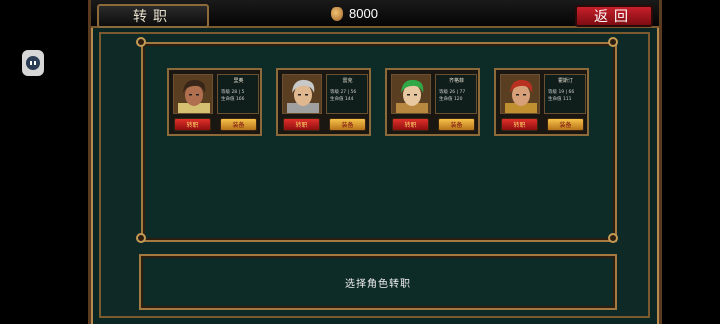 The image size is (720, 324). Describe the element at coordinates (432, 102) in the screenshot. I see `character-card: 齐格菲 等级 26 | 77 生命值 120 转职 装备` at that location.